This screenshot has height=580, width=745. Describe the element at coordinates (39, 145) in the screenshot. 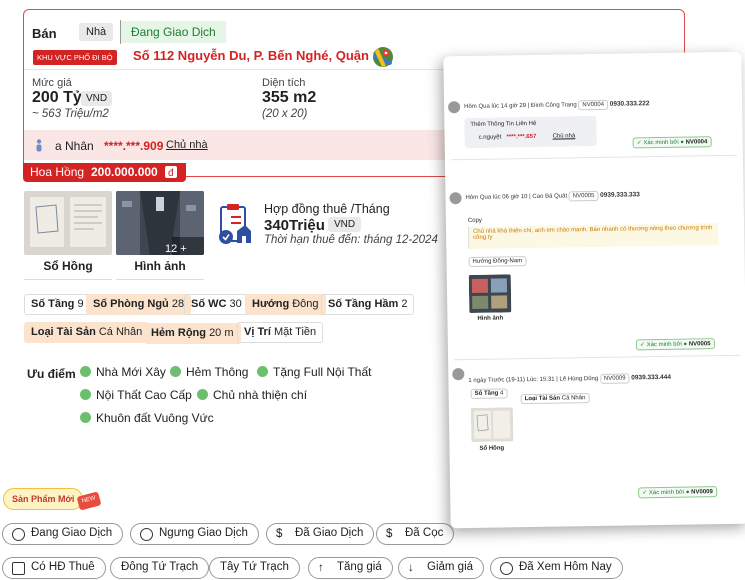

I see `person-icon` at that location.